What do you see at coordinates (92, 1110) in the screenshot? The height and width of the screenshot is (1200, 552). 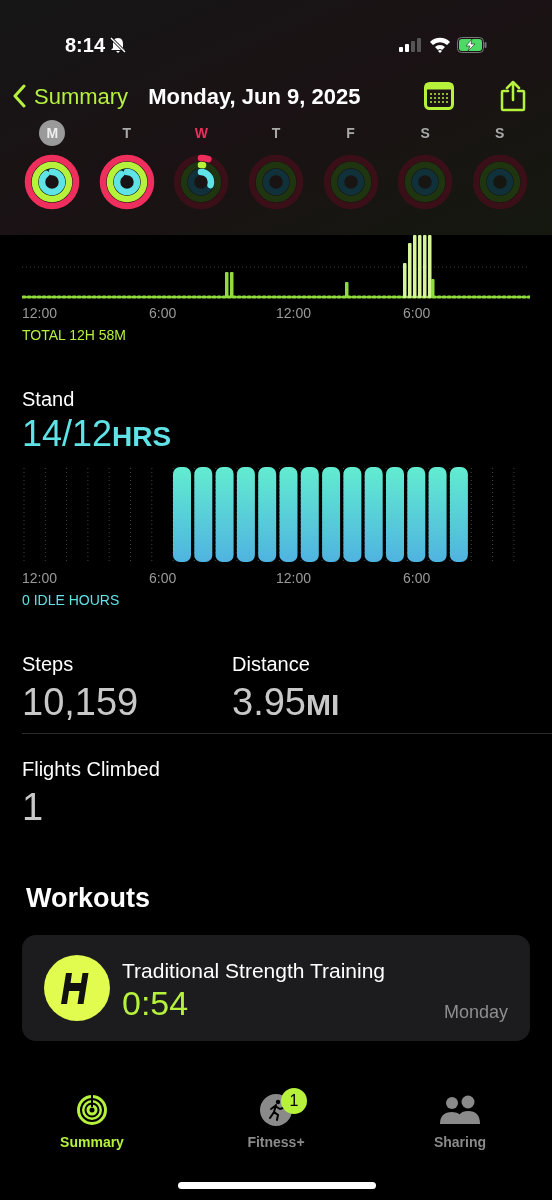 I see `rings-target-icon` at bounding box center [92, 1110].